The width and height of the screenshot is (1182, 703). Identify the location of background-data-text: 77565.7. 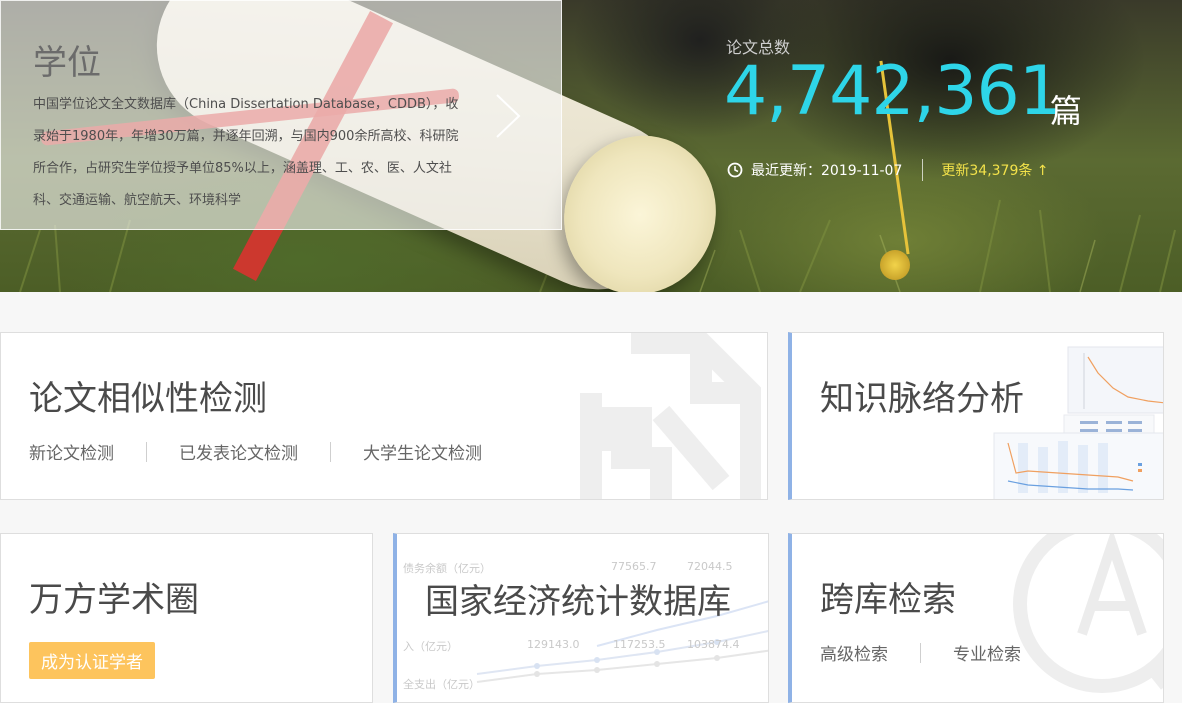
(634, 566).